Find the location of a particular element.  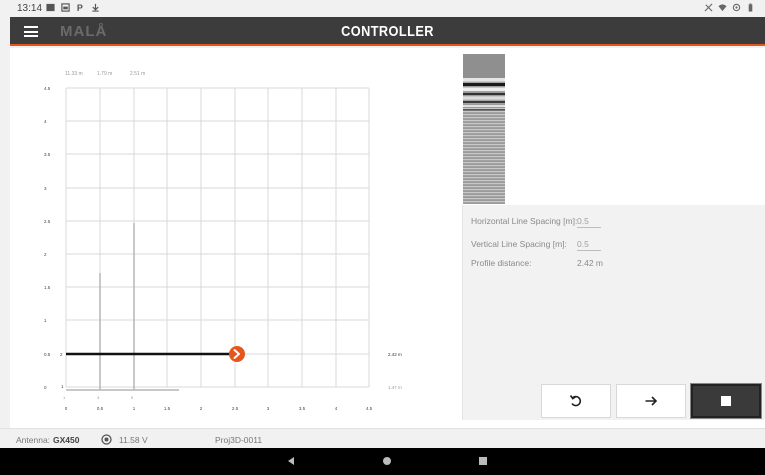

x-tick: 4.5 is located at coordinates (369, 408).